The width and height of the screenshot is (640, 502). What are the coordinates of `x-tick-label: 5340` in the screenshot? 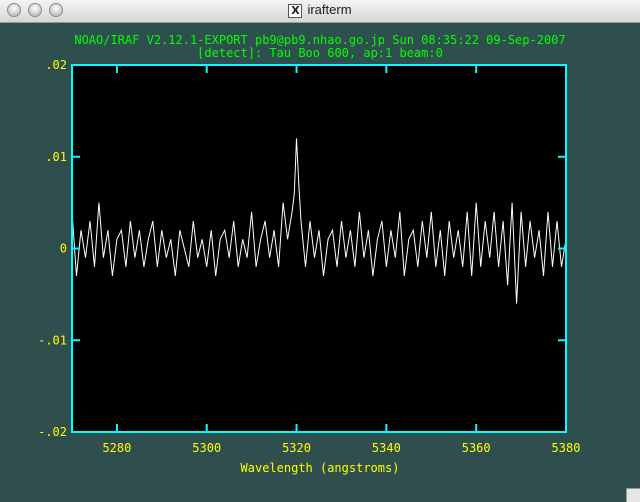 It's located at (386, 448).